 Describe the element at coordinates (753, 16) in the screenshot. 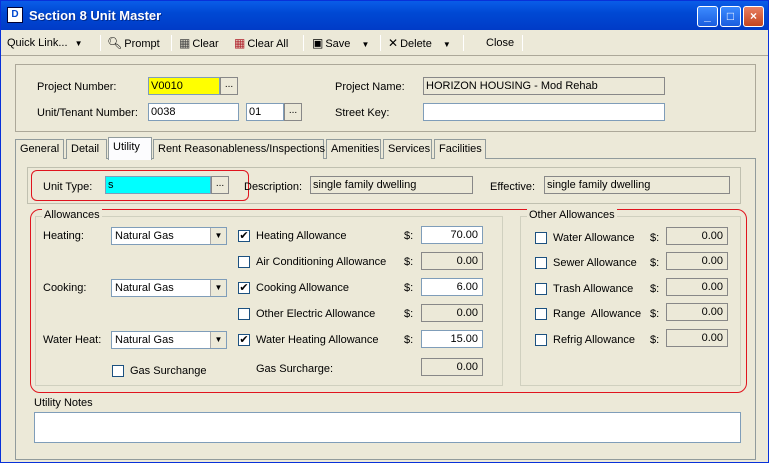

I see `close-window-button: ×` at that location.